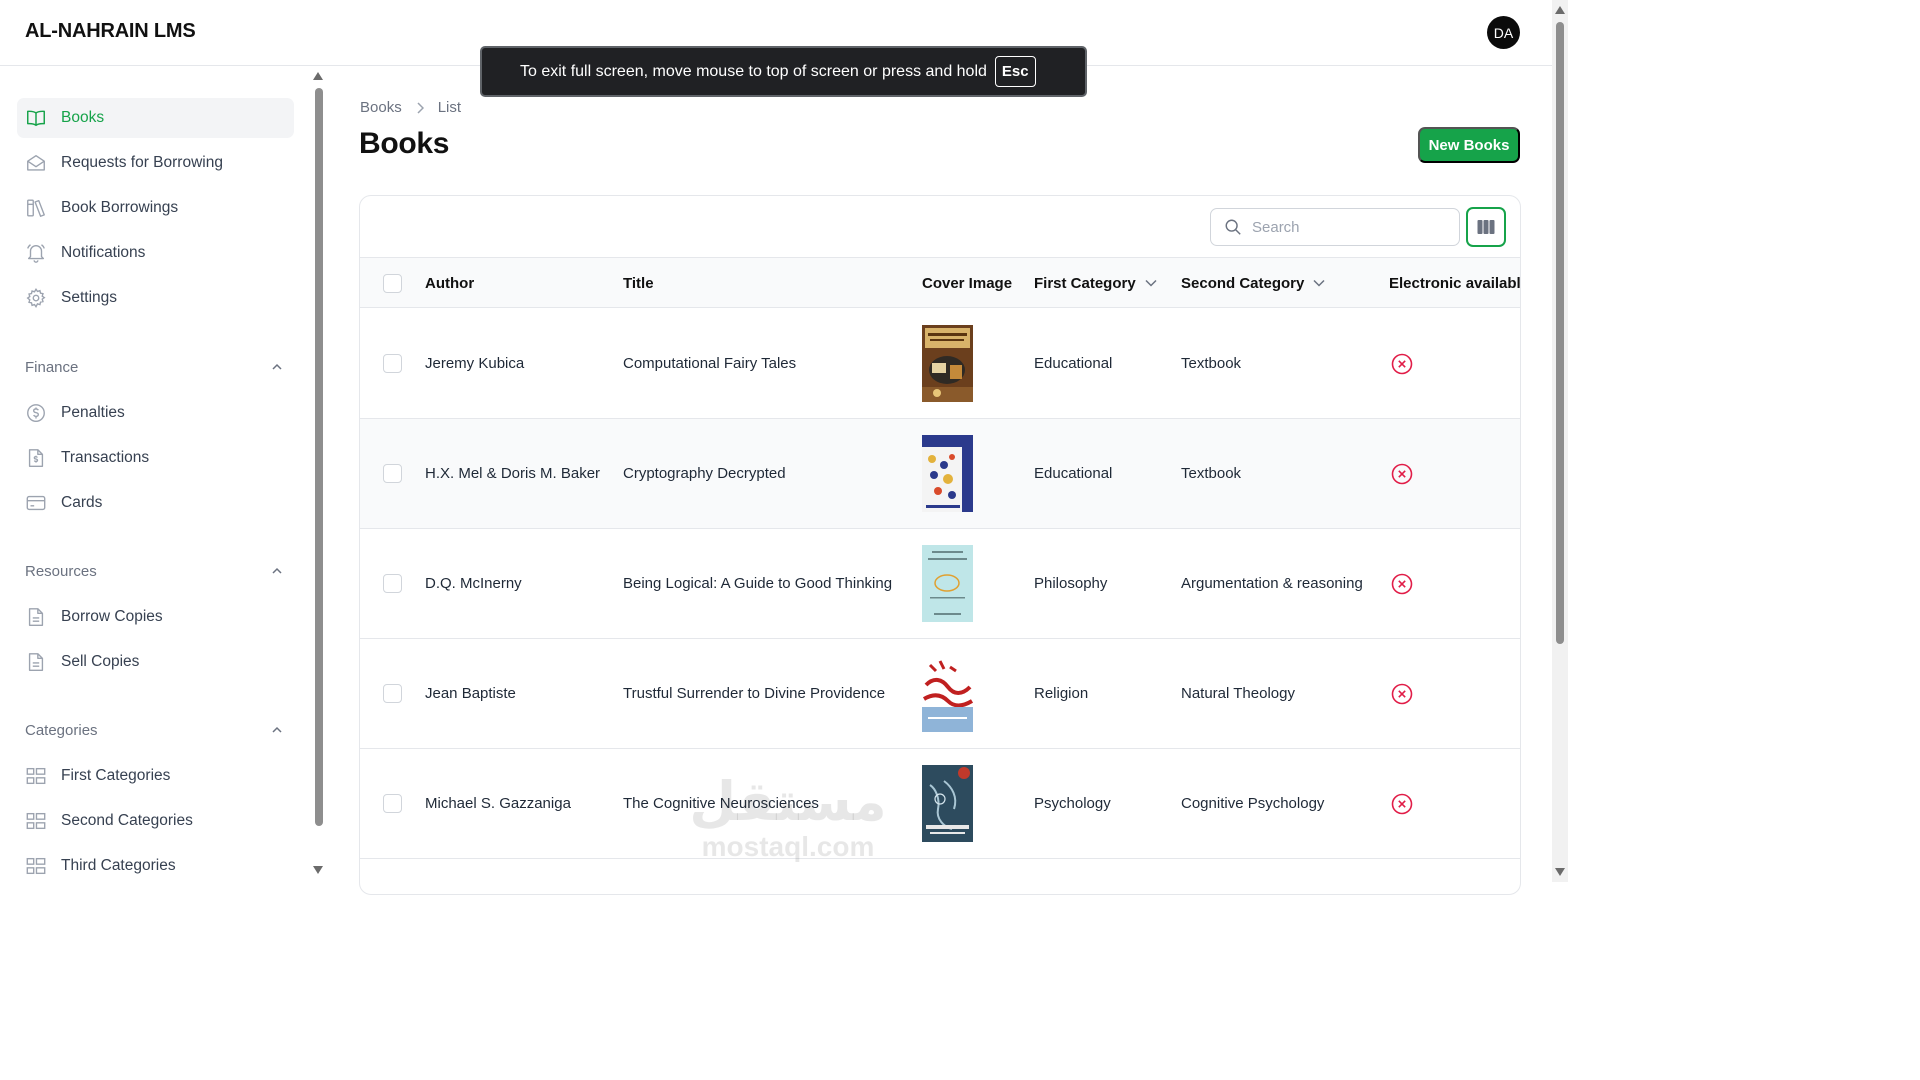  Describe the element at coordinates (155, 413) in the screenshot. I see `sidebar-item-penalties: Penalties` at that location.